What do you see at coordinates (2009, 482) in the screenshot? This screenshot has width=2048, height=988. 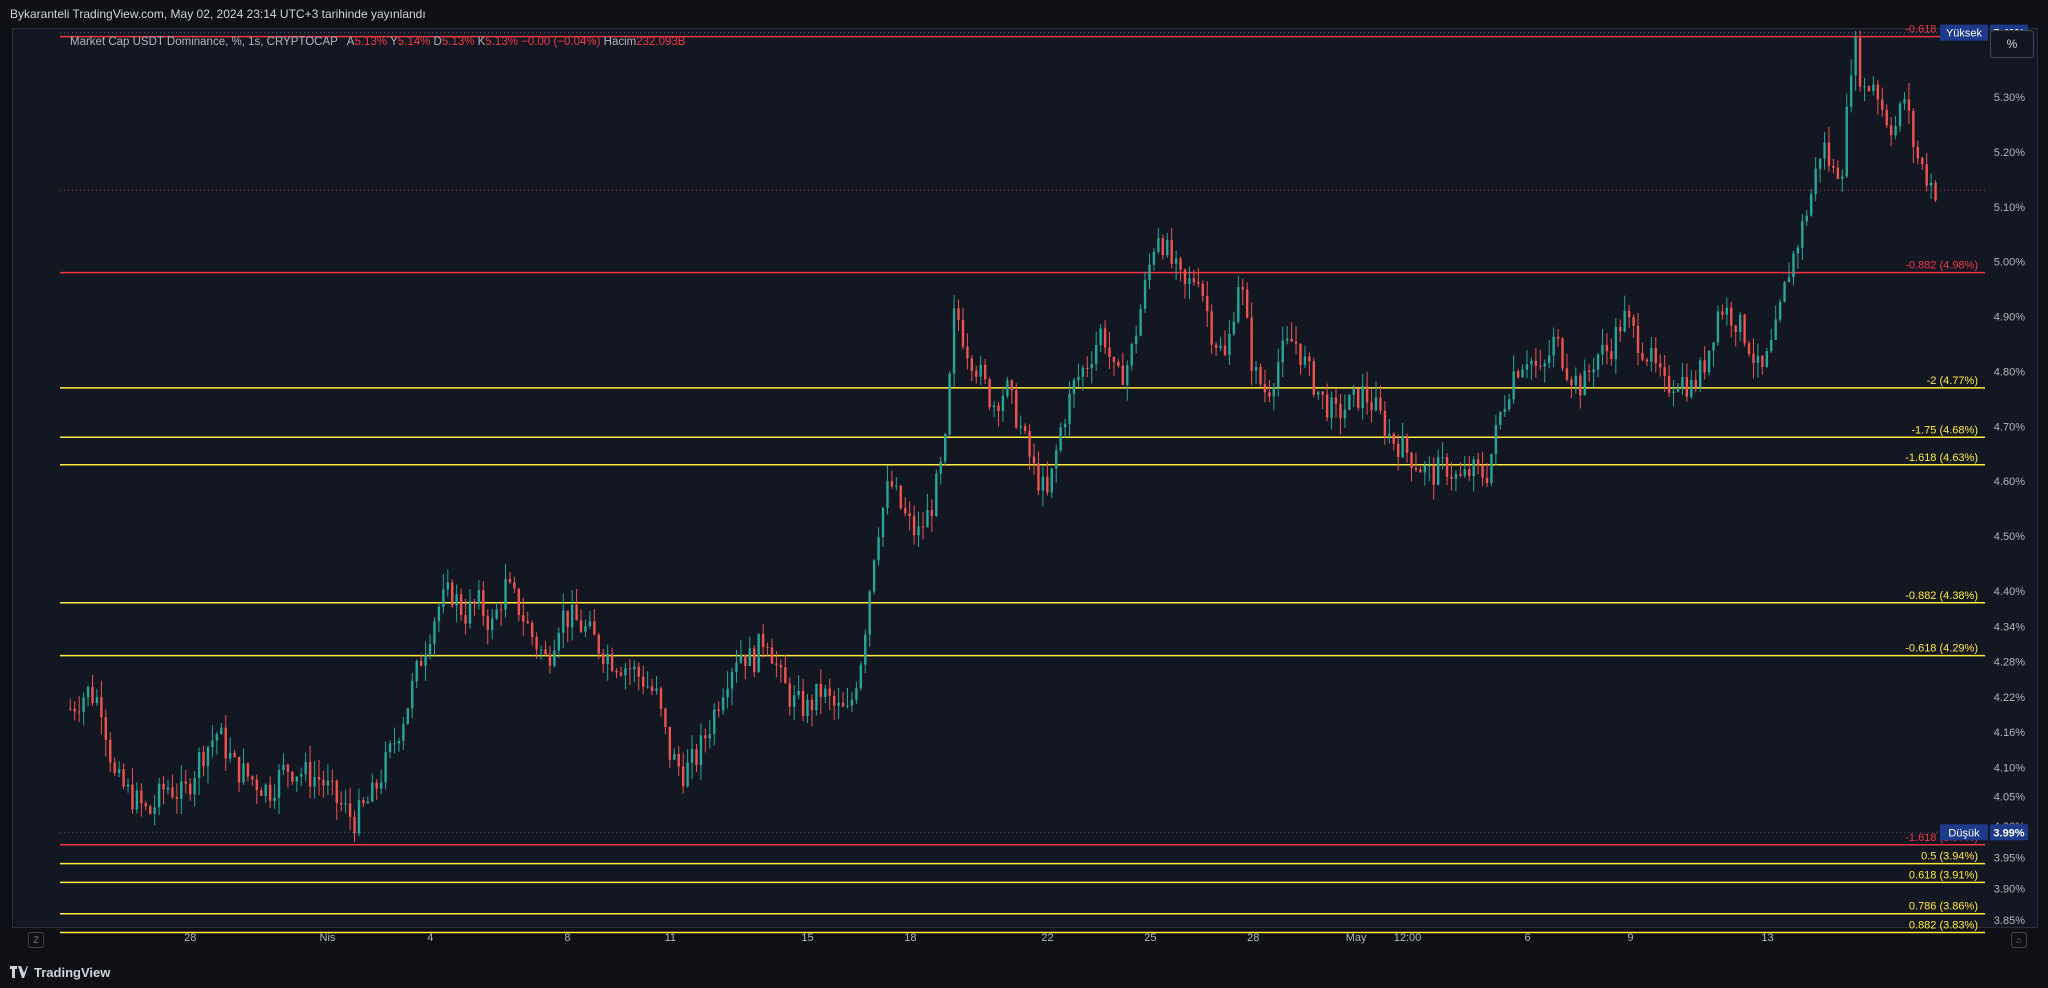 I see `y-tick-label: 4.60%` at bounding box center [2009, 482].